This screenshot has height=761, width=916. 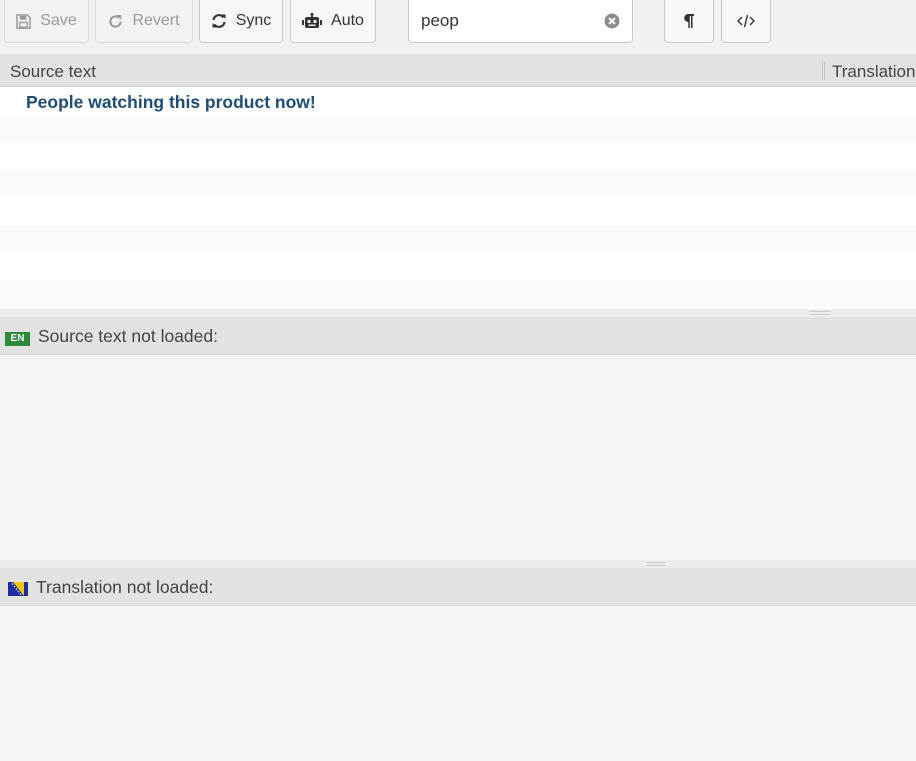 I want to click on auto-label: Auto, so click(x=347, y=20).